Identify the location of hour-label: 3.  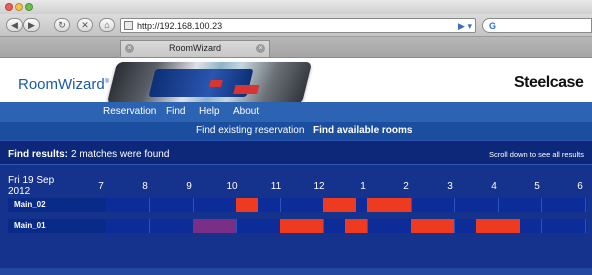
(450, 186).